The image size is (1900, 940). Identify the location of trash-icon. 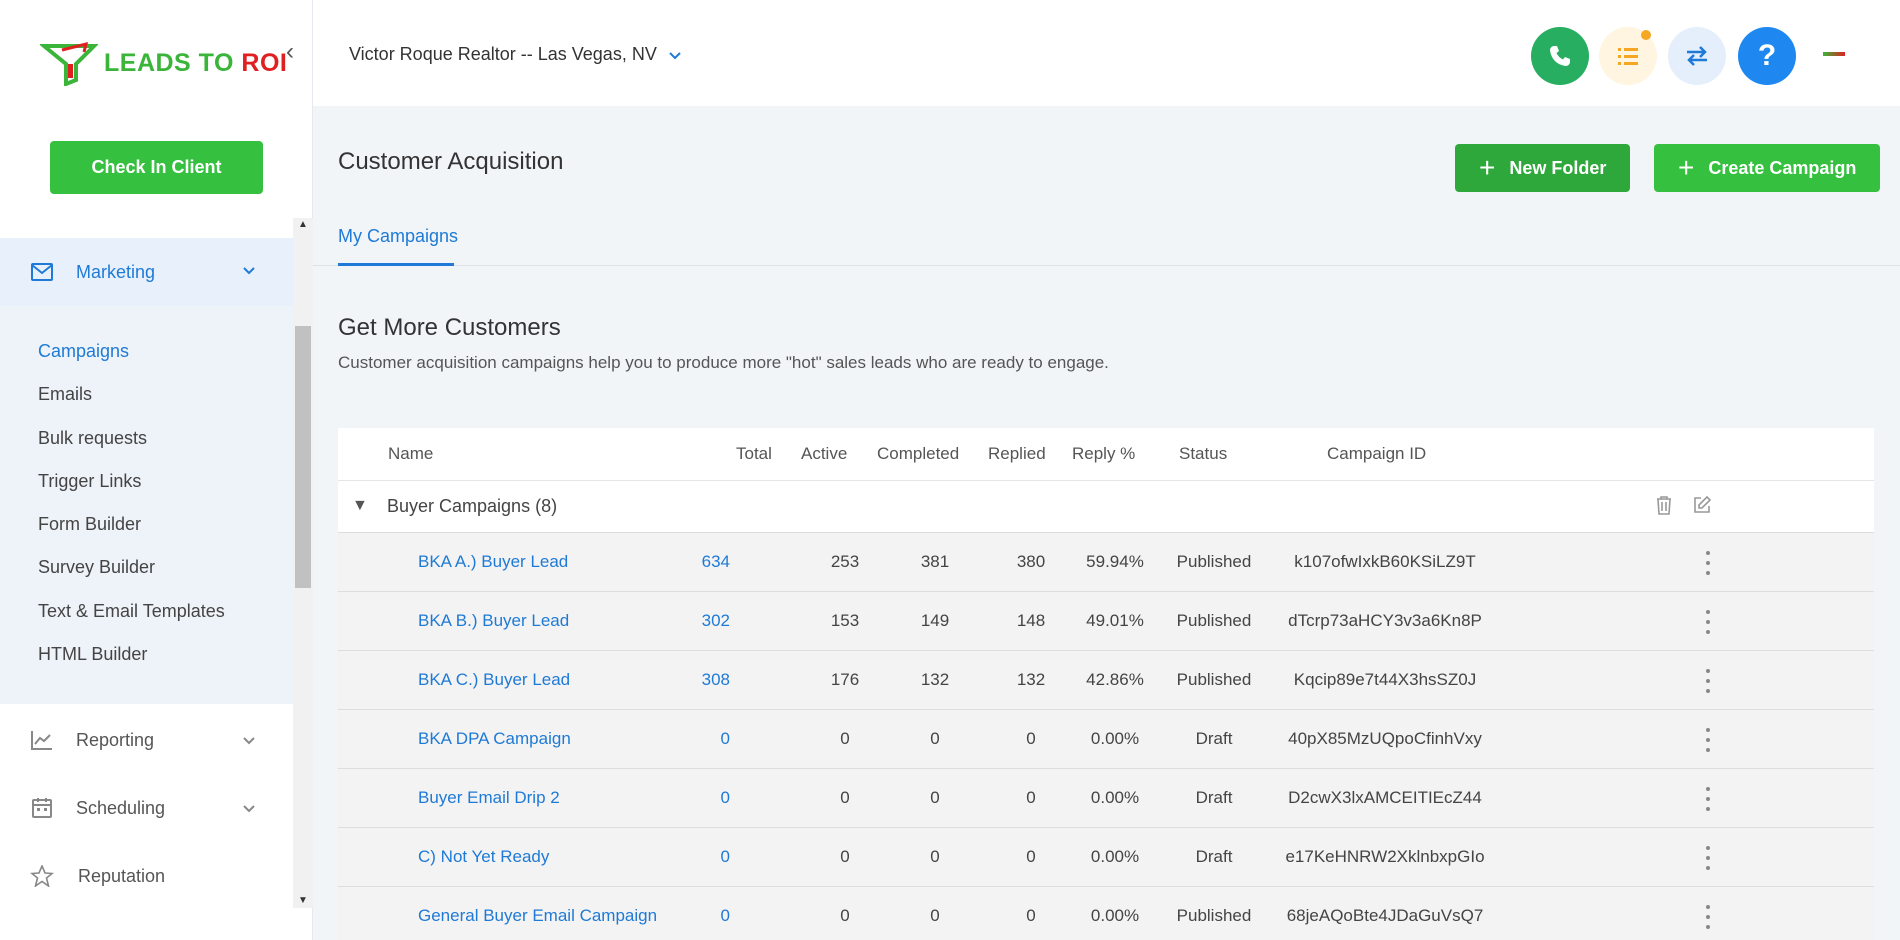
(1664, 505).